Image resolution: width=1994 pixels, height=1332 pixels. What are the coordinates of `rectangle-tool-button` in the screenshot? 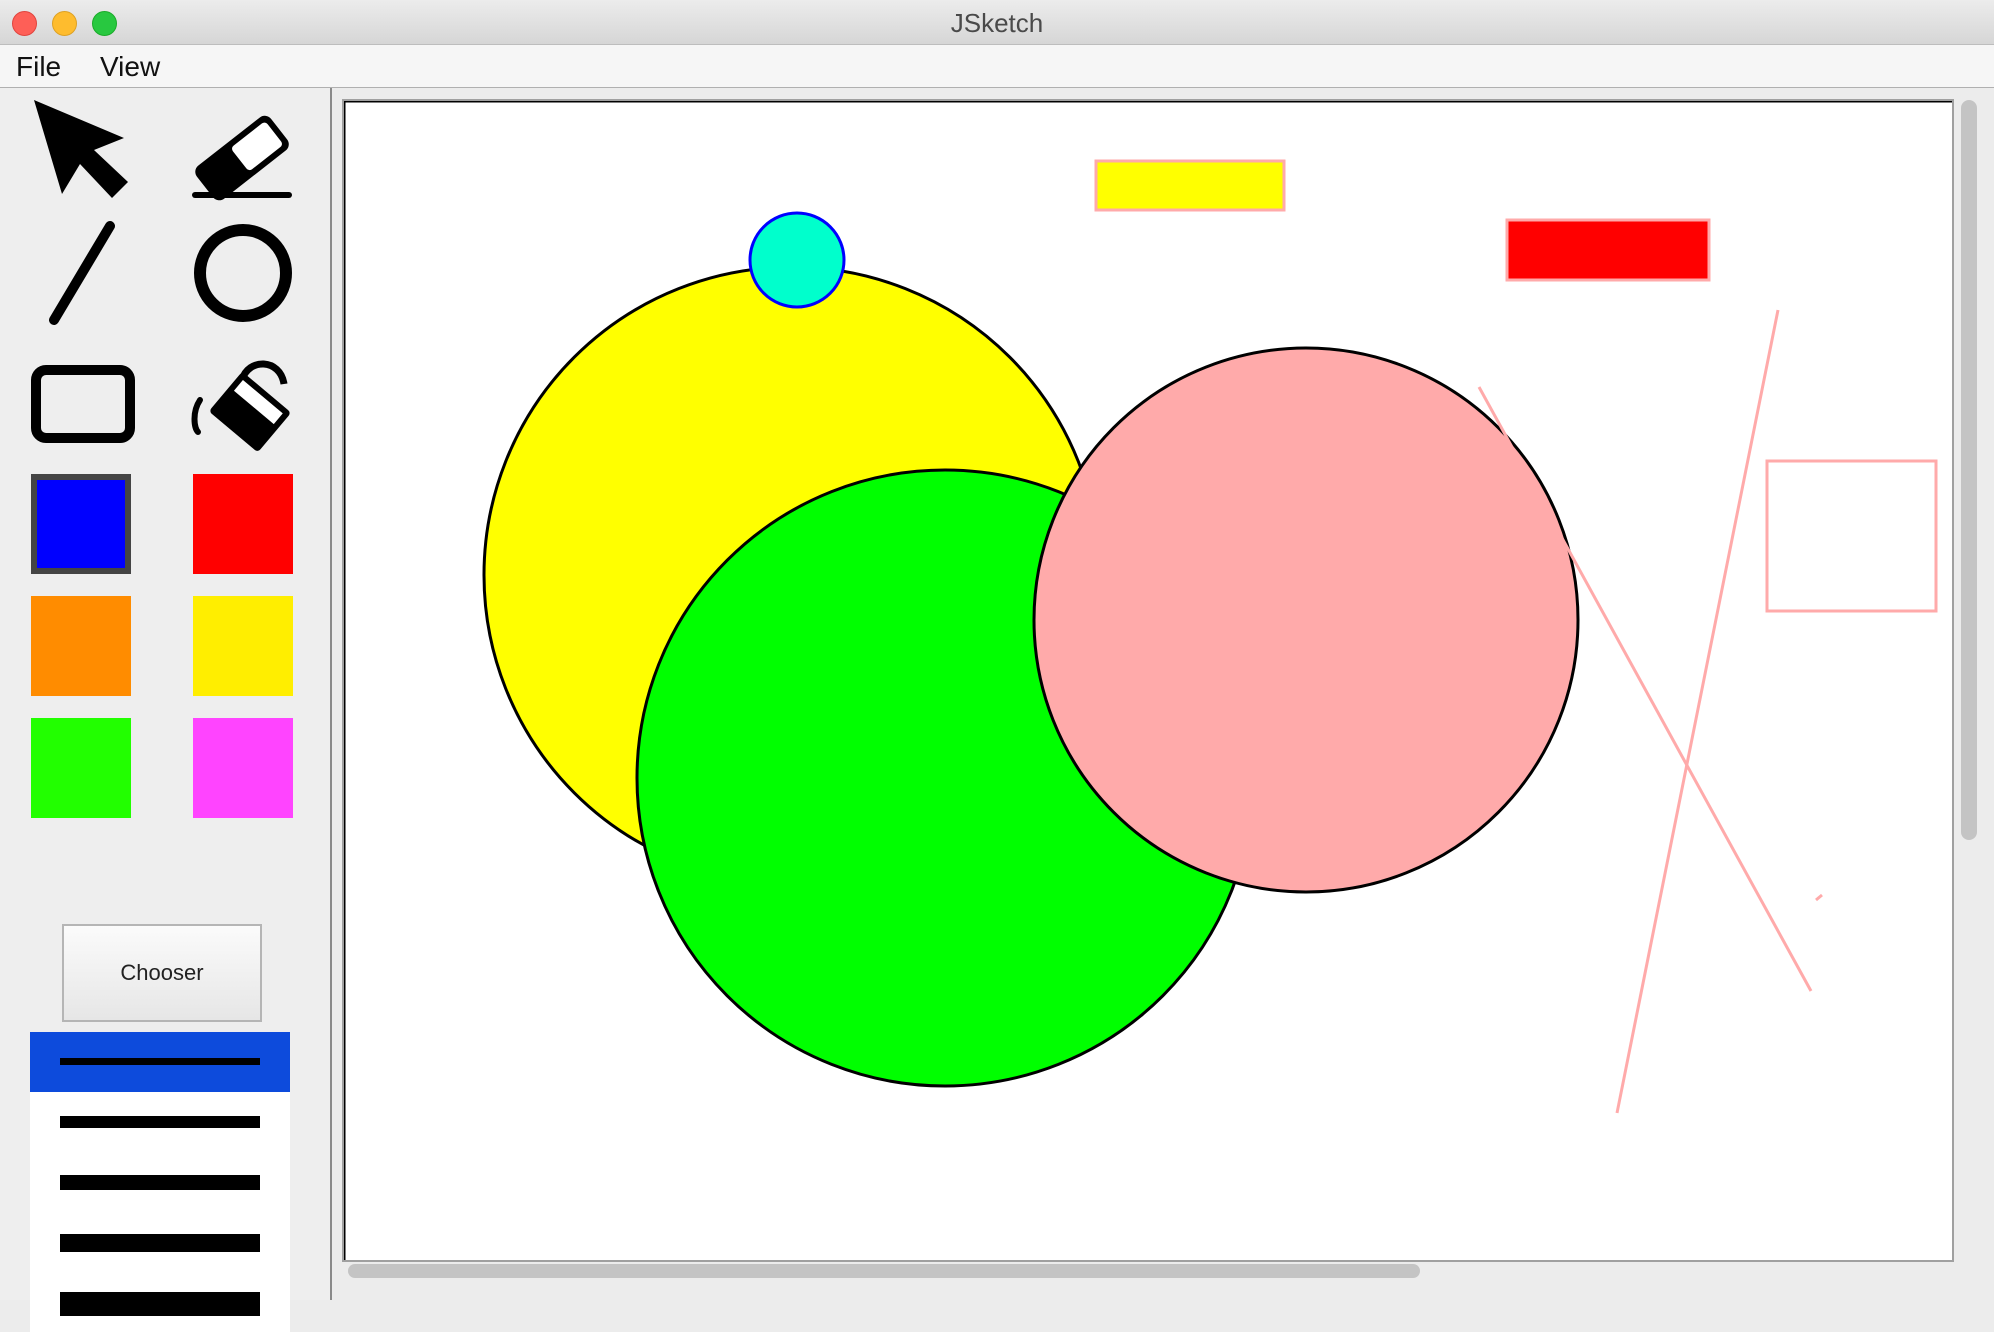 It's located at (83, 403).